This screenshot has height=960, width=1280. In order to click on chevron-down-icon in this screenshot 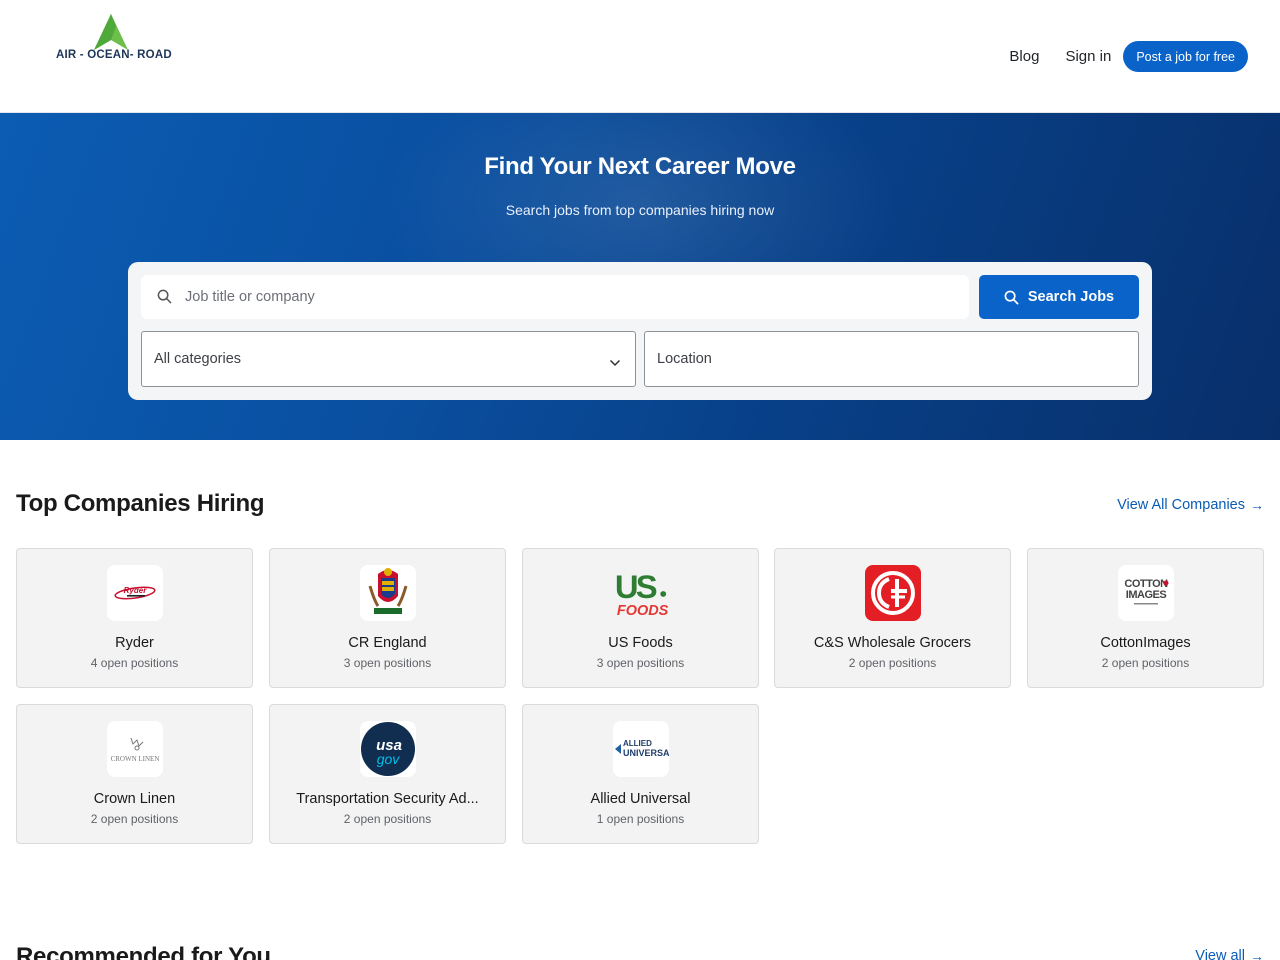, I will do `click(615, 363)`.